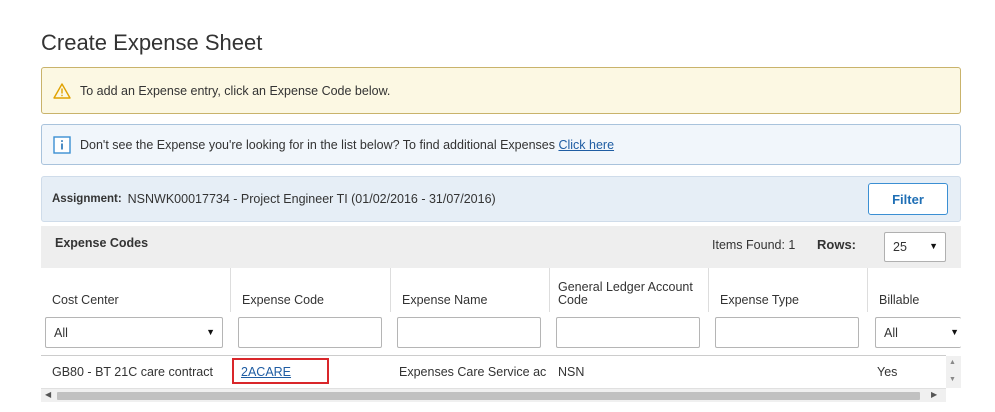 The width and height of the screenshot is (995, 412). I want to click on gl-code-filter-input, so click(628, 332).